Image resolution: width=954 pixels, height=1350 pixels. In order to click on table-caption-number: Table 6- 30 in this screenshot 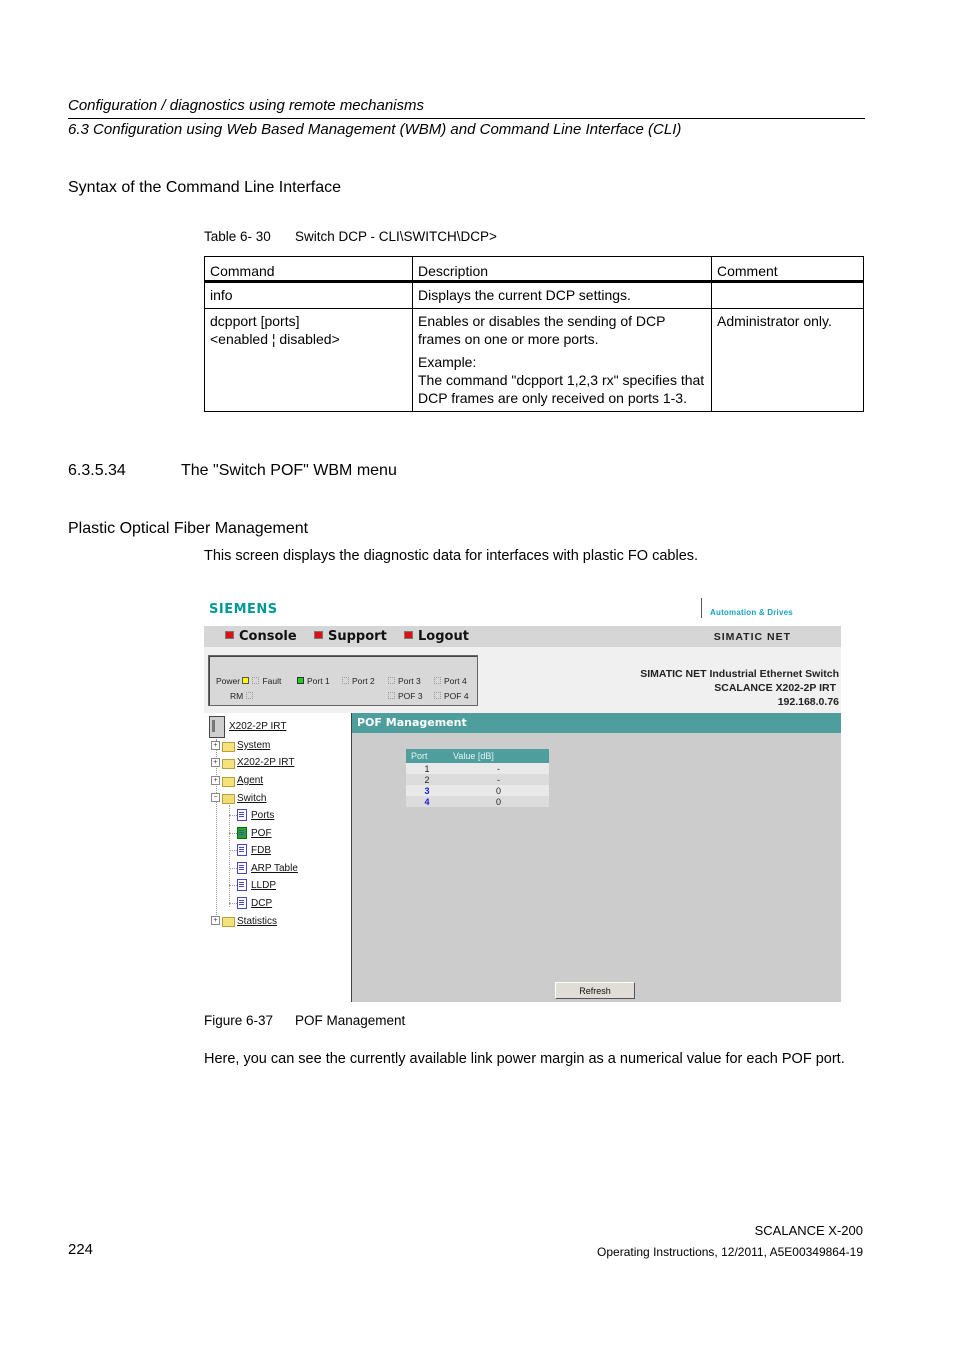, I will do `click(237, 236)`.